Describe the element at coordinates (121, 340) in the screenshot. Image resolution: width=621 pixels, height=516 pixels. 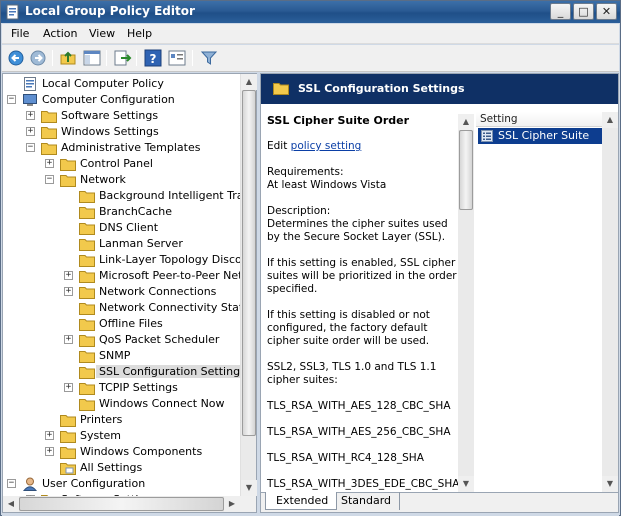
I see `tree-item: + QoS Packet Scheduler` at that location.